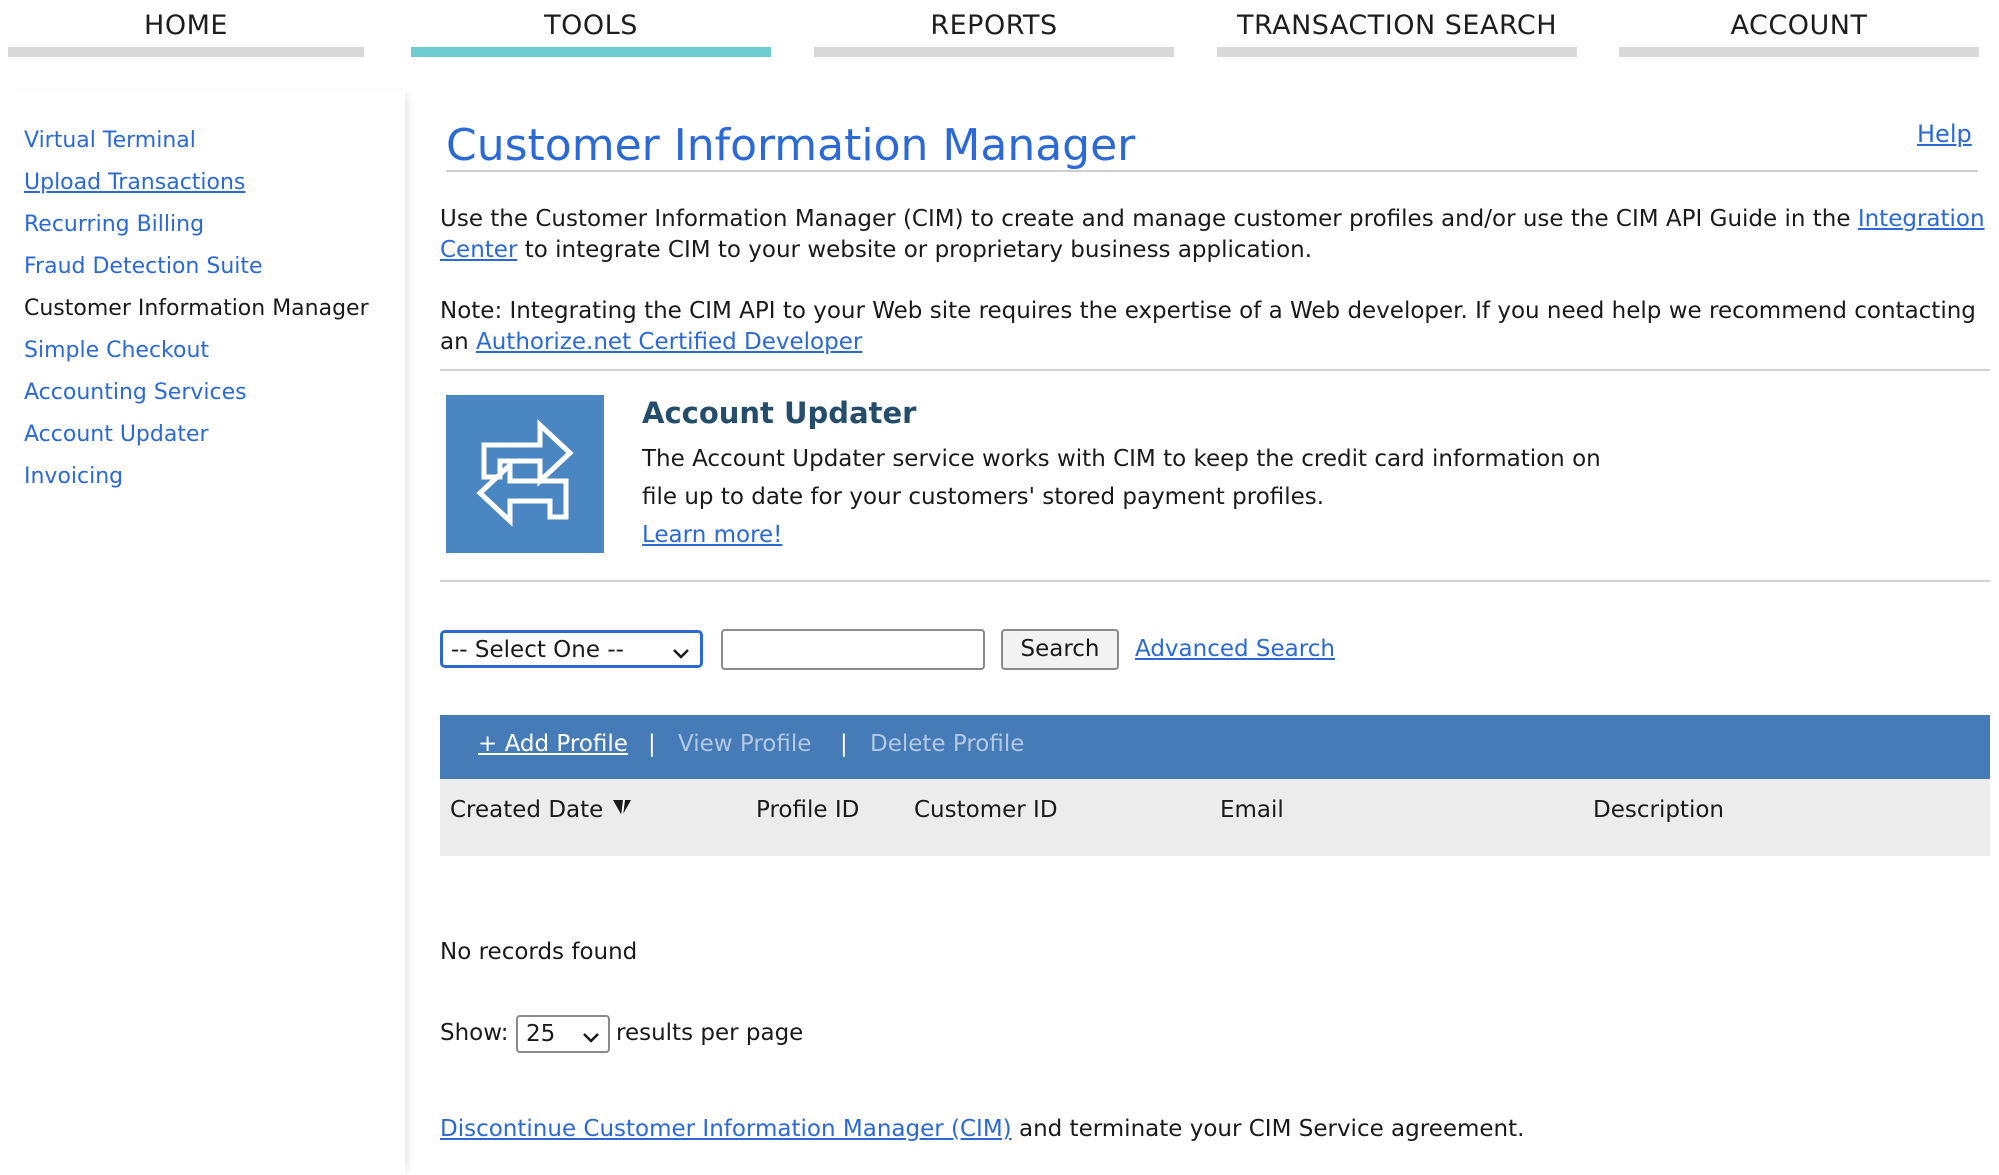 The image size is (1999, 1175). What do you see at coordinates (541, 1034) in the screenshot?
I see `results-per-page-value: 25` at bounding box center [541, 1034].